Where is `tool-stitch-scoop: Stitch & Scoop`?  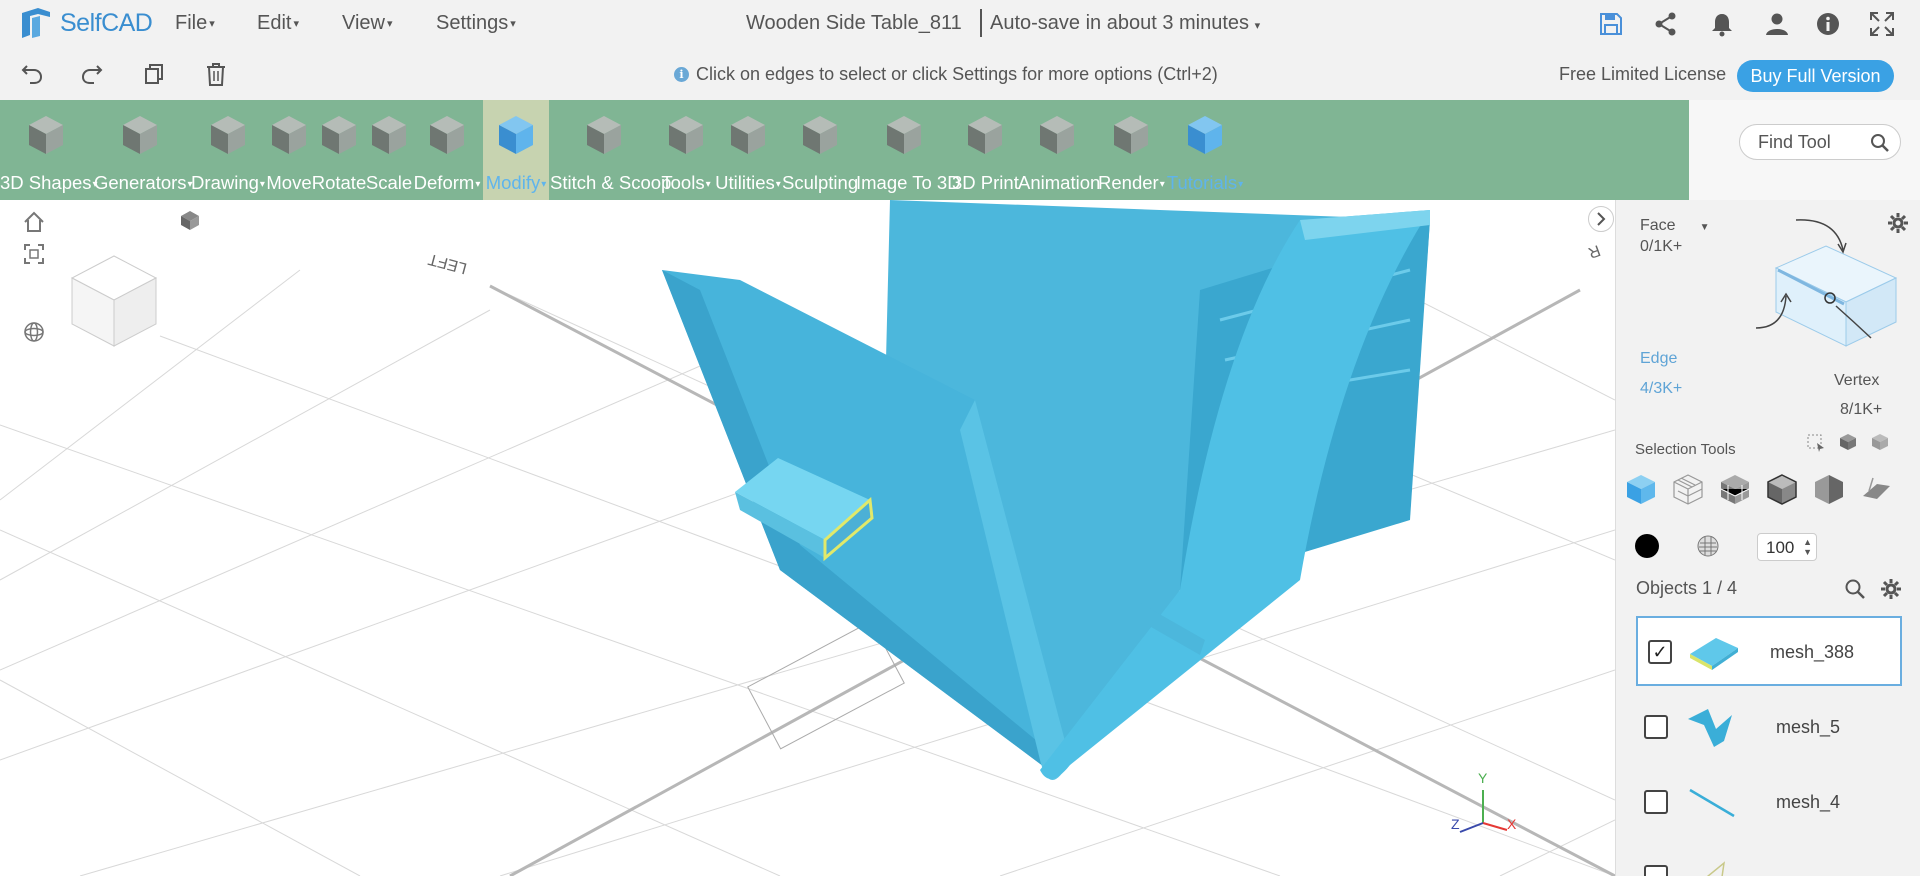
tool-stitch-scoop: Stitch & Scoop is located at coordinates (610, 150).